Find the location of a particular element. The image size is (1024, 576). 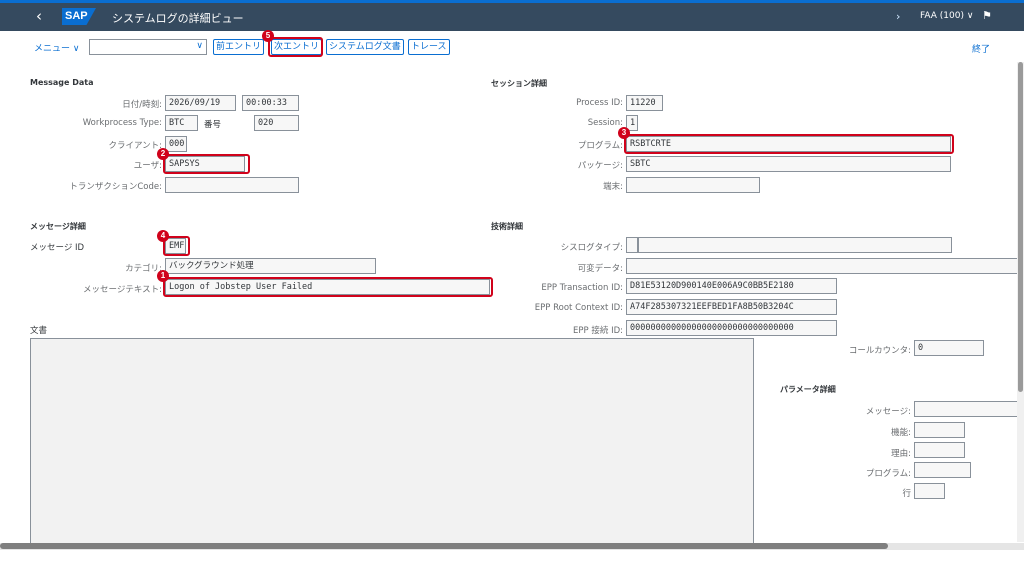

variable-data-label: 可変データ: is located at coordinates (600, 269).